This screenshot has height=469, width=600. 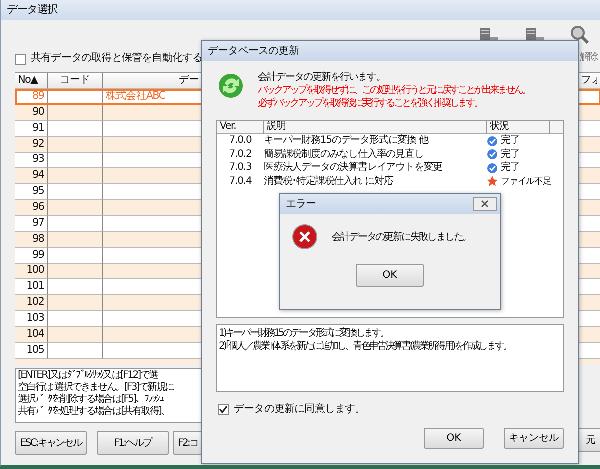 I want to click on table-cell: 102, so click(x=31, y=303).